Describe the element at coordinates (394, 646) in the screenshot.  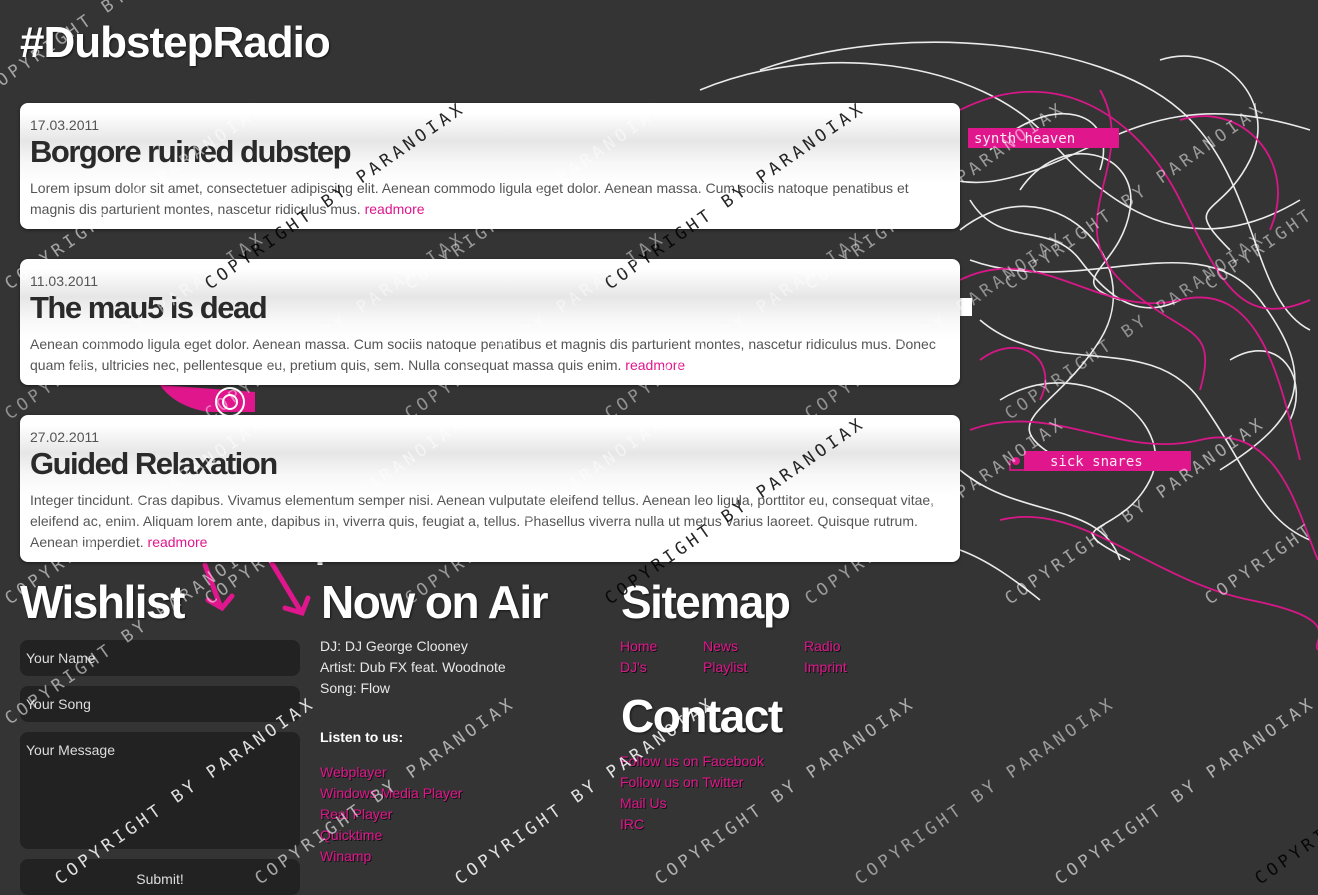
I see `dj-line: DJ: DJ George Clooney` at that location.